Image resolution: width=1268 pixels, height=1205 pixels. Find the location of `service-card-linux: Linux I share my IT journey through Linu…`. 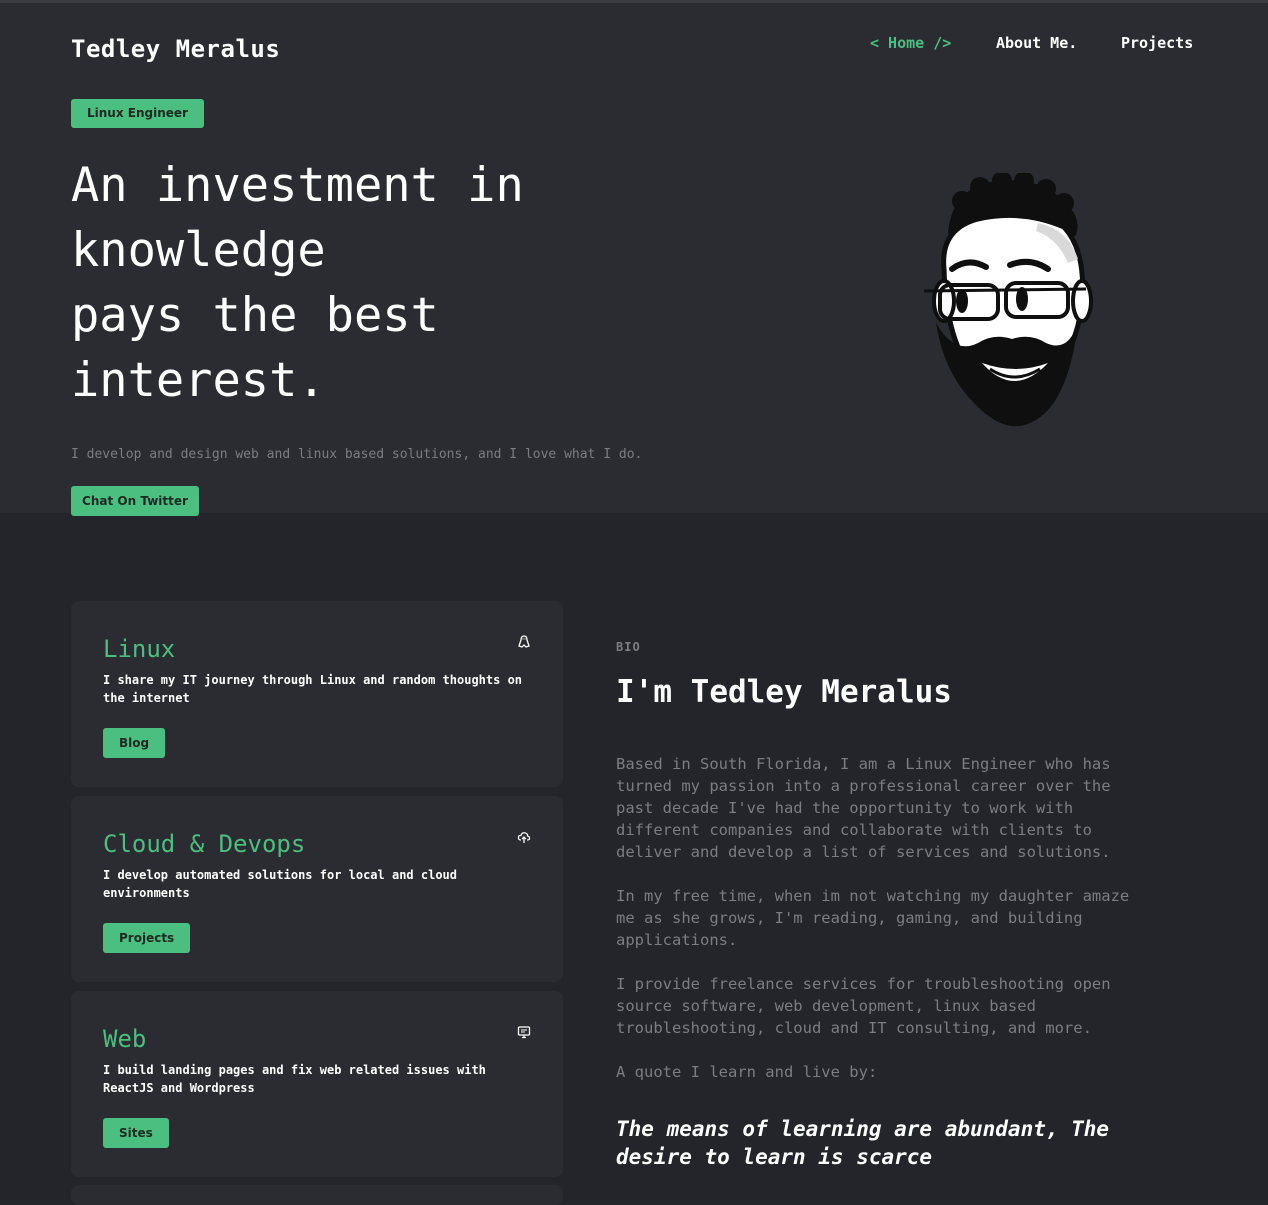

service-card-linux: Linux I share my IT journey through Linu… is located at coordinates (317, 694).